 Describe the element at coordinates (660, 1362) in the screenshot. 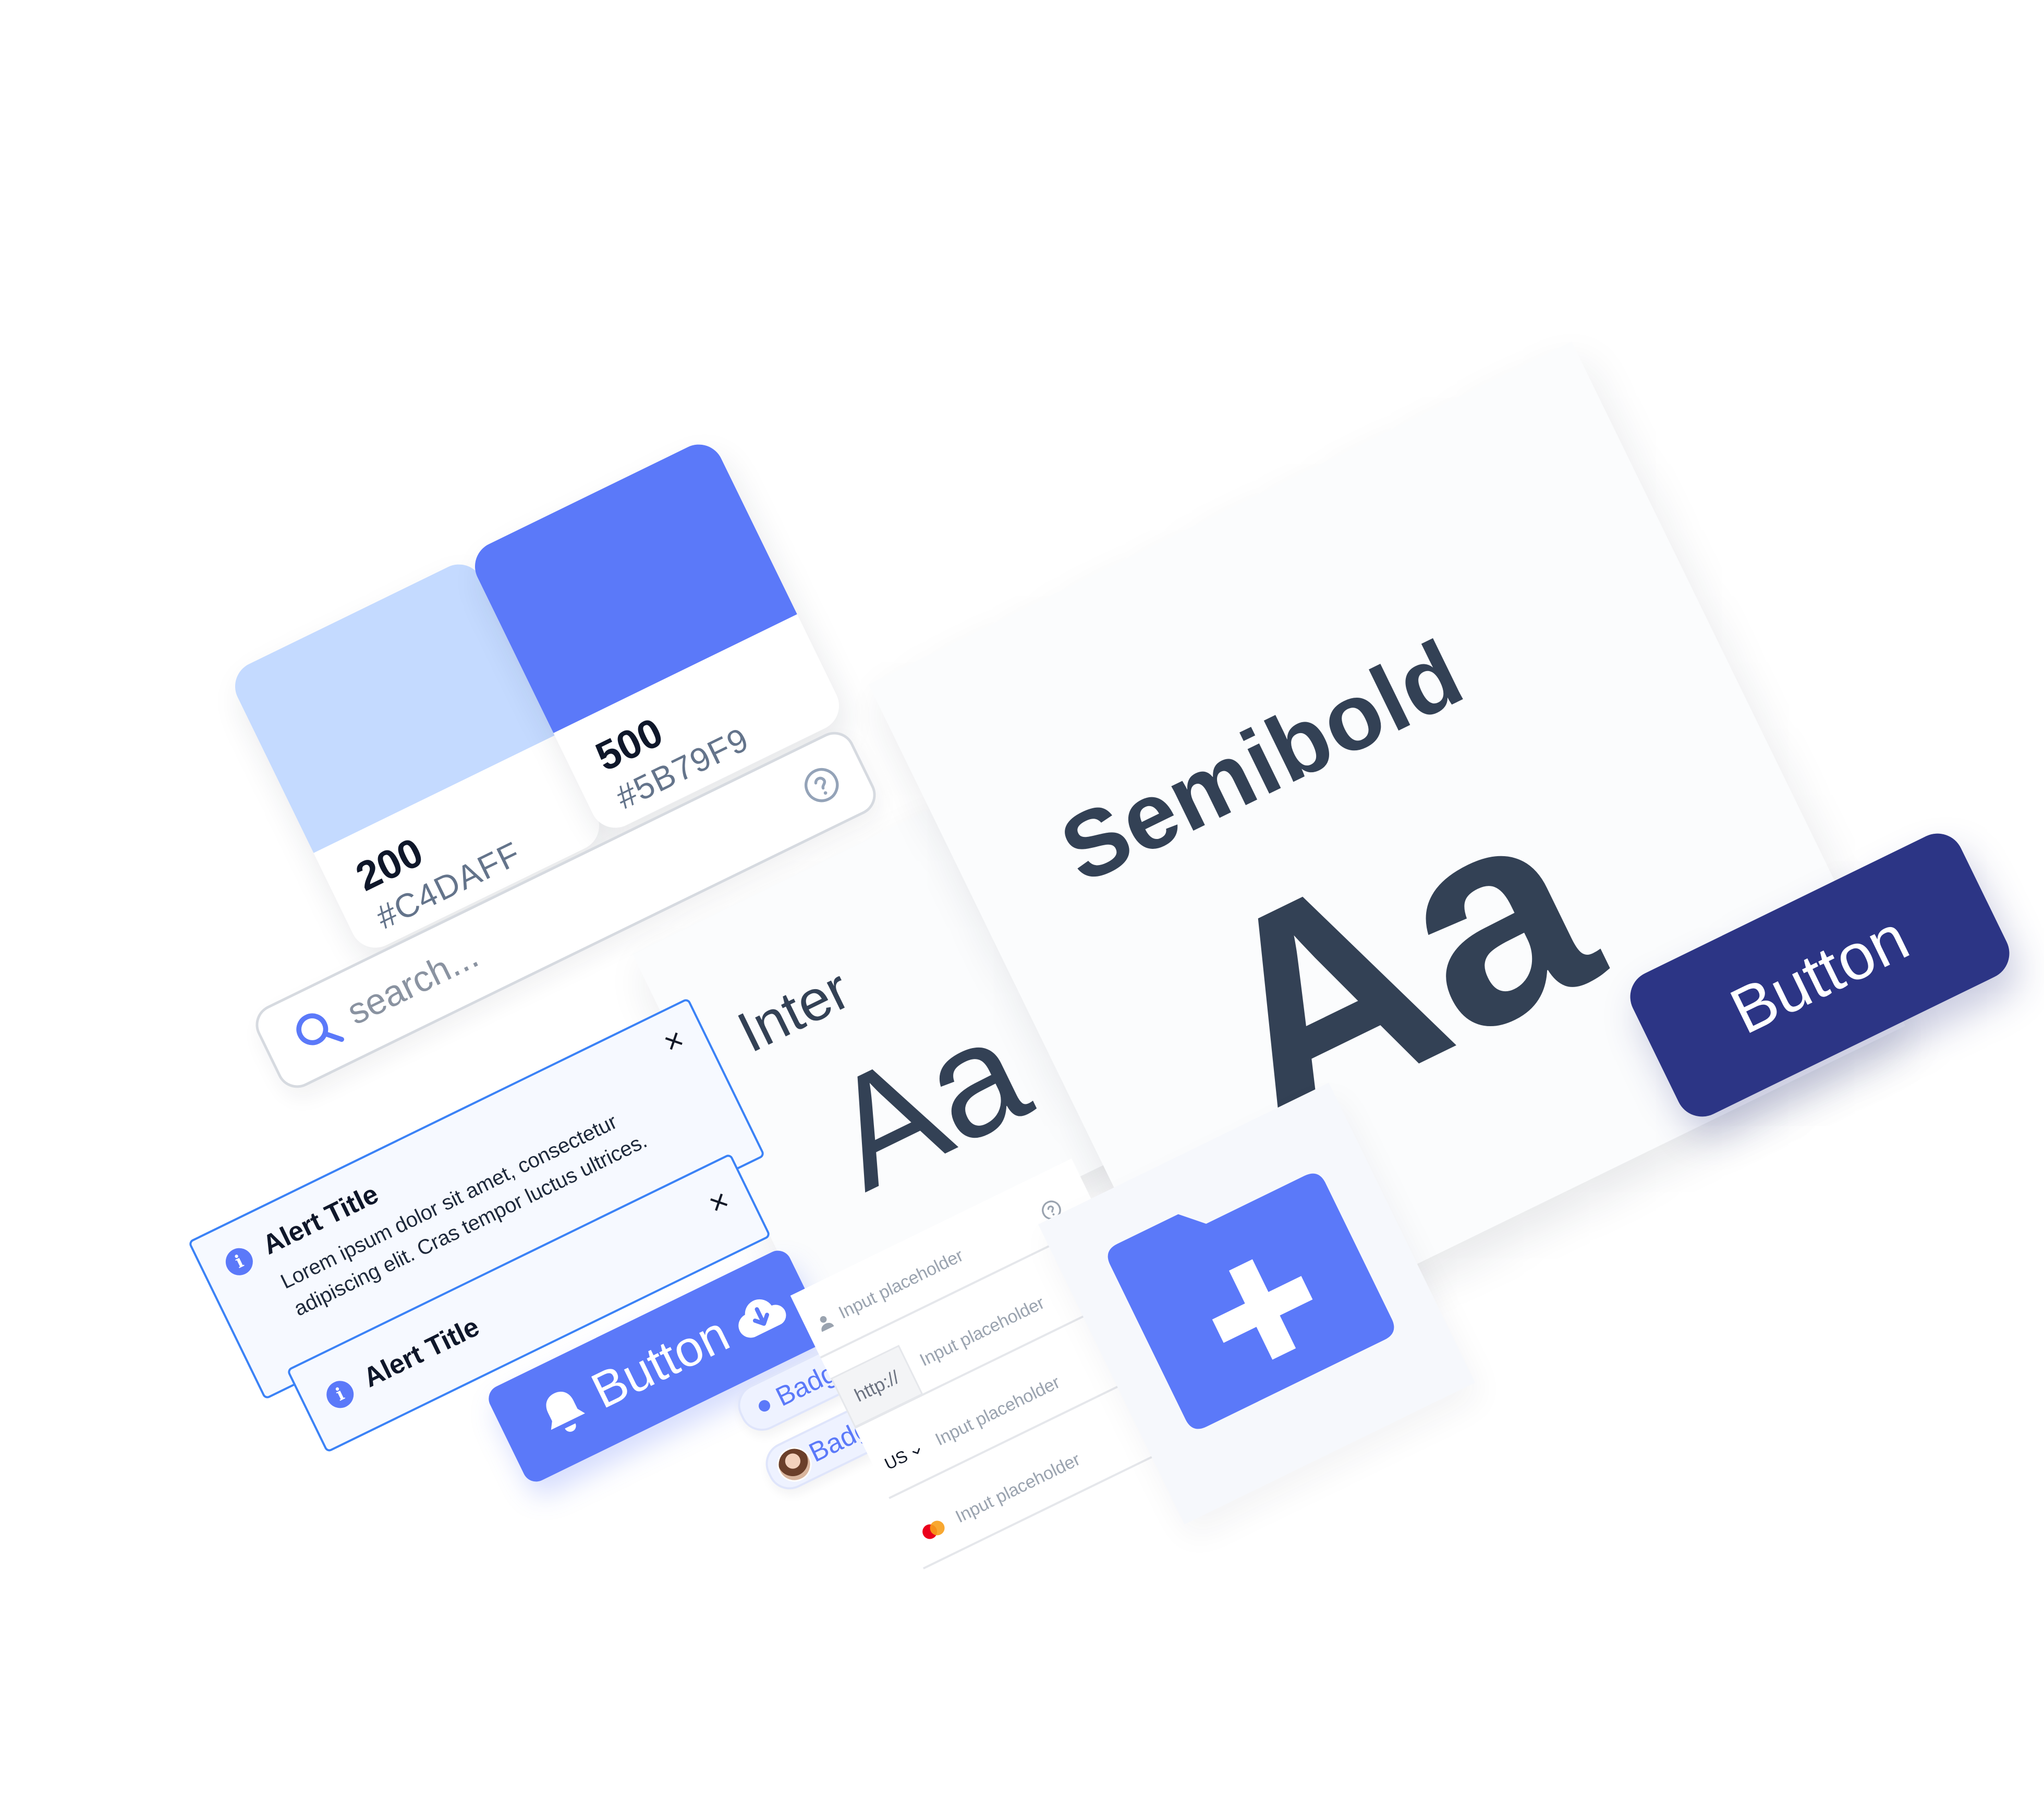

I see `button-label: Button` at that location.